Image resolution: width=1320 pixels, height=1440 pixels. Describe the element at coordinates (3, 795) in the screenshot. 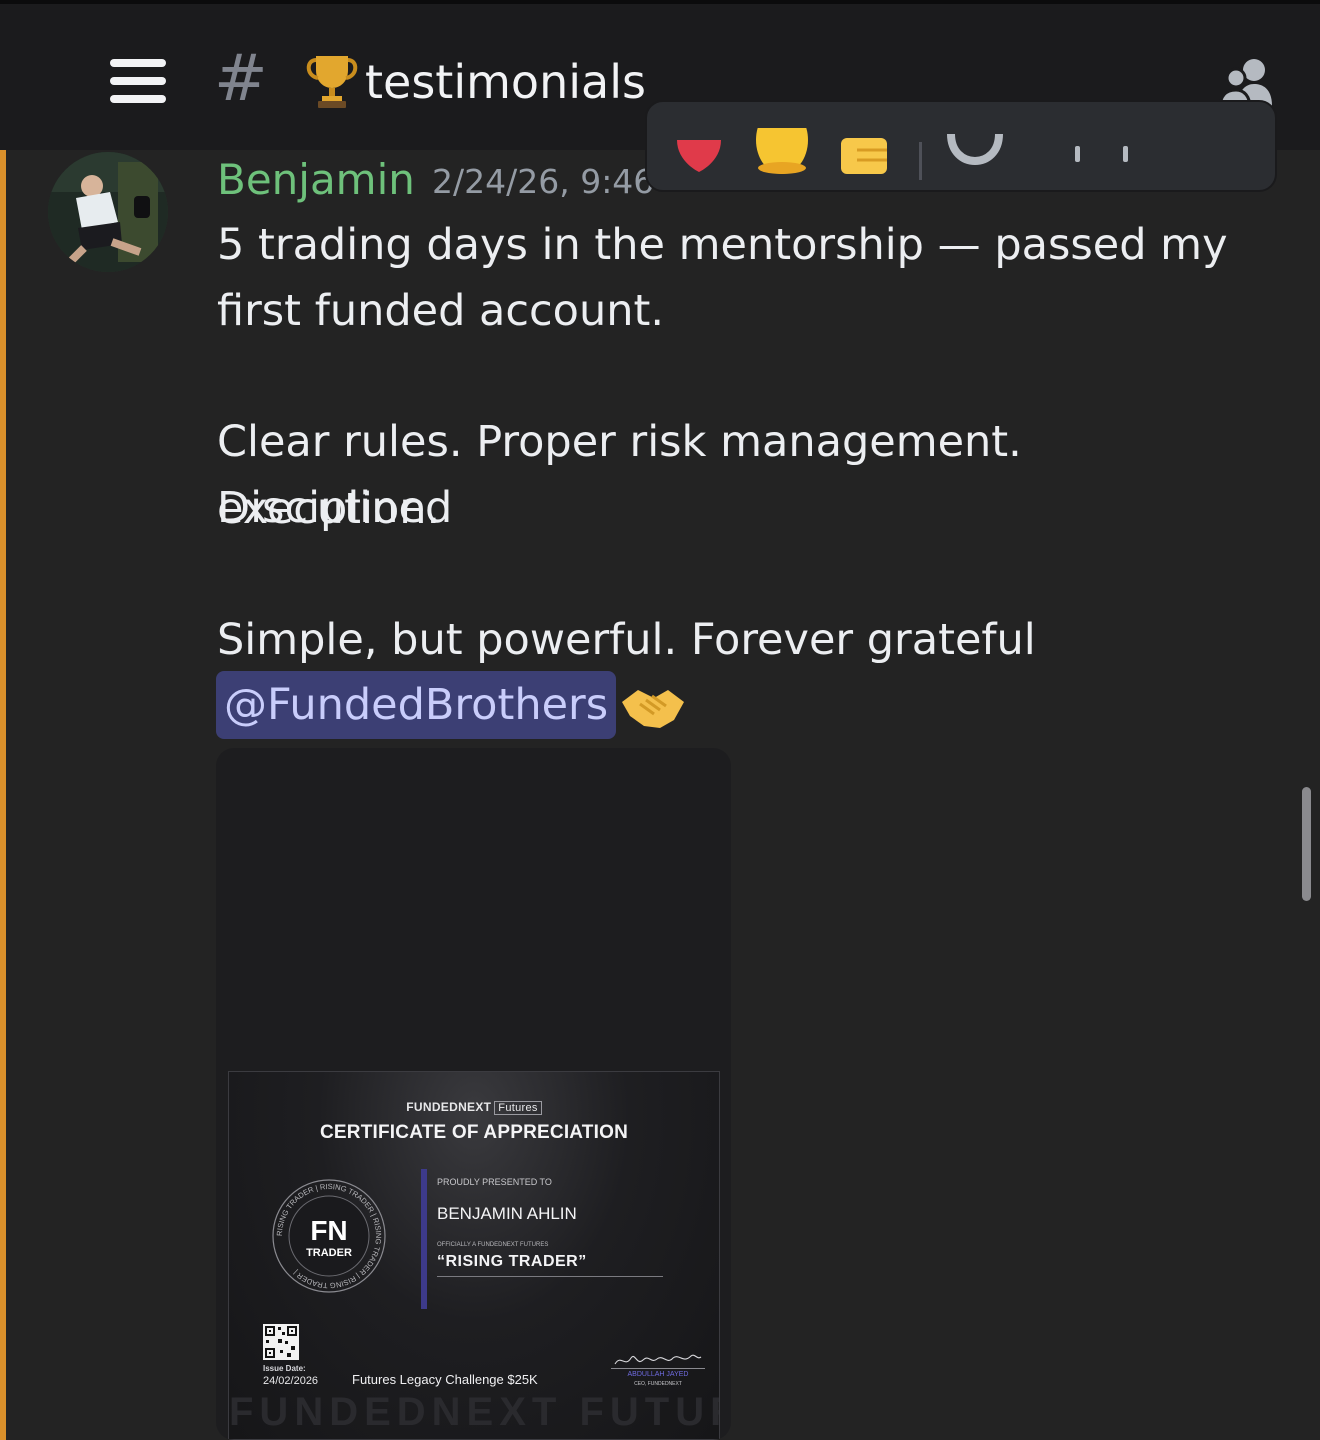

I see `message-highlight-bar` at that location.